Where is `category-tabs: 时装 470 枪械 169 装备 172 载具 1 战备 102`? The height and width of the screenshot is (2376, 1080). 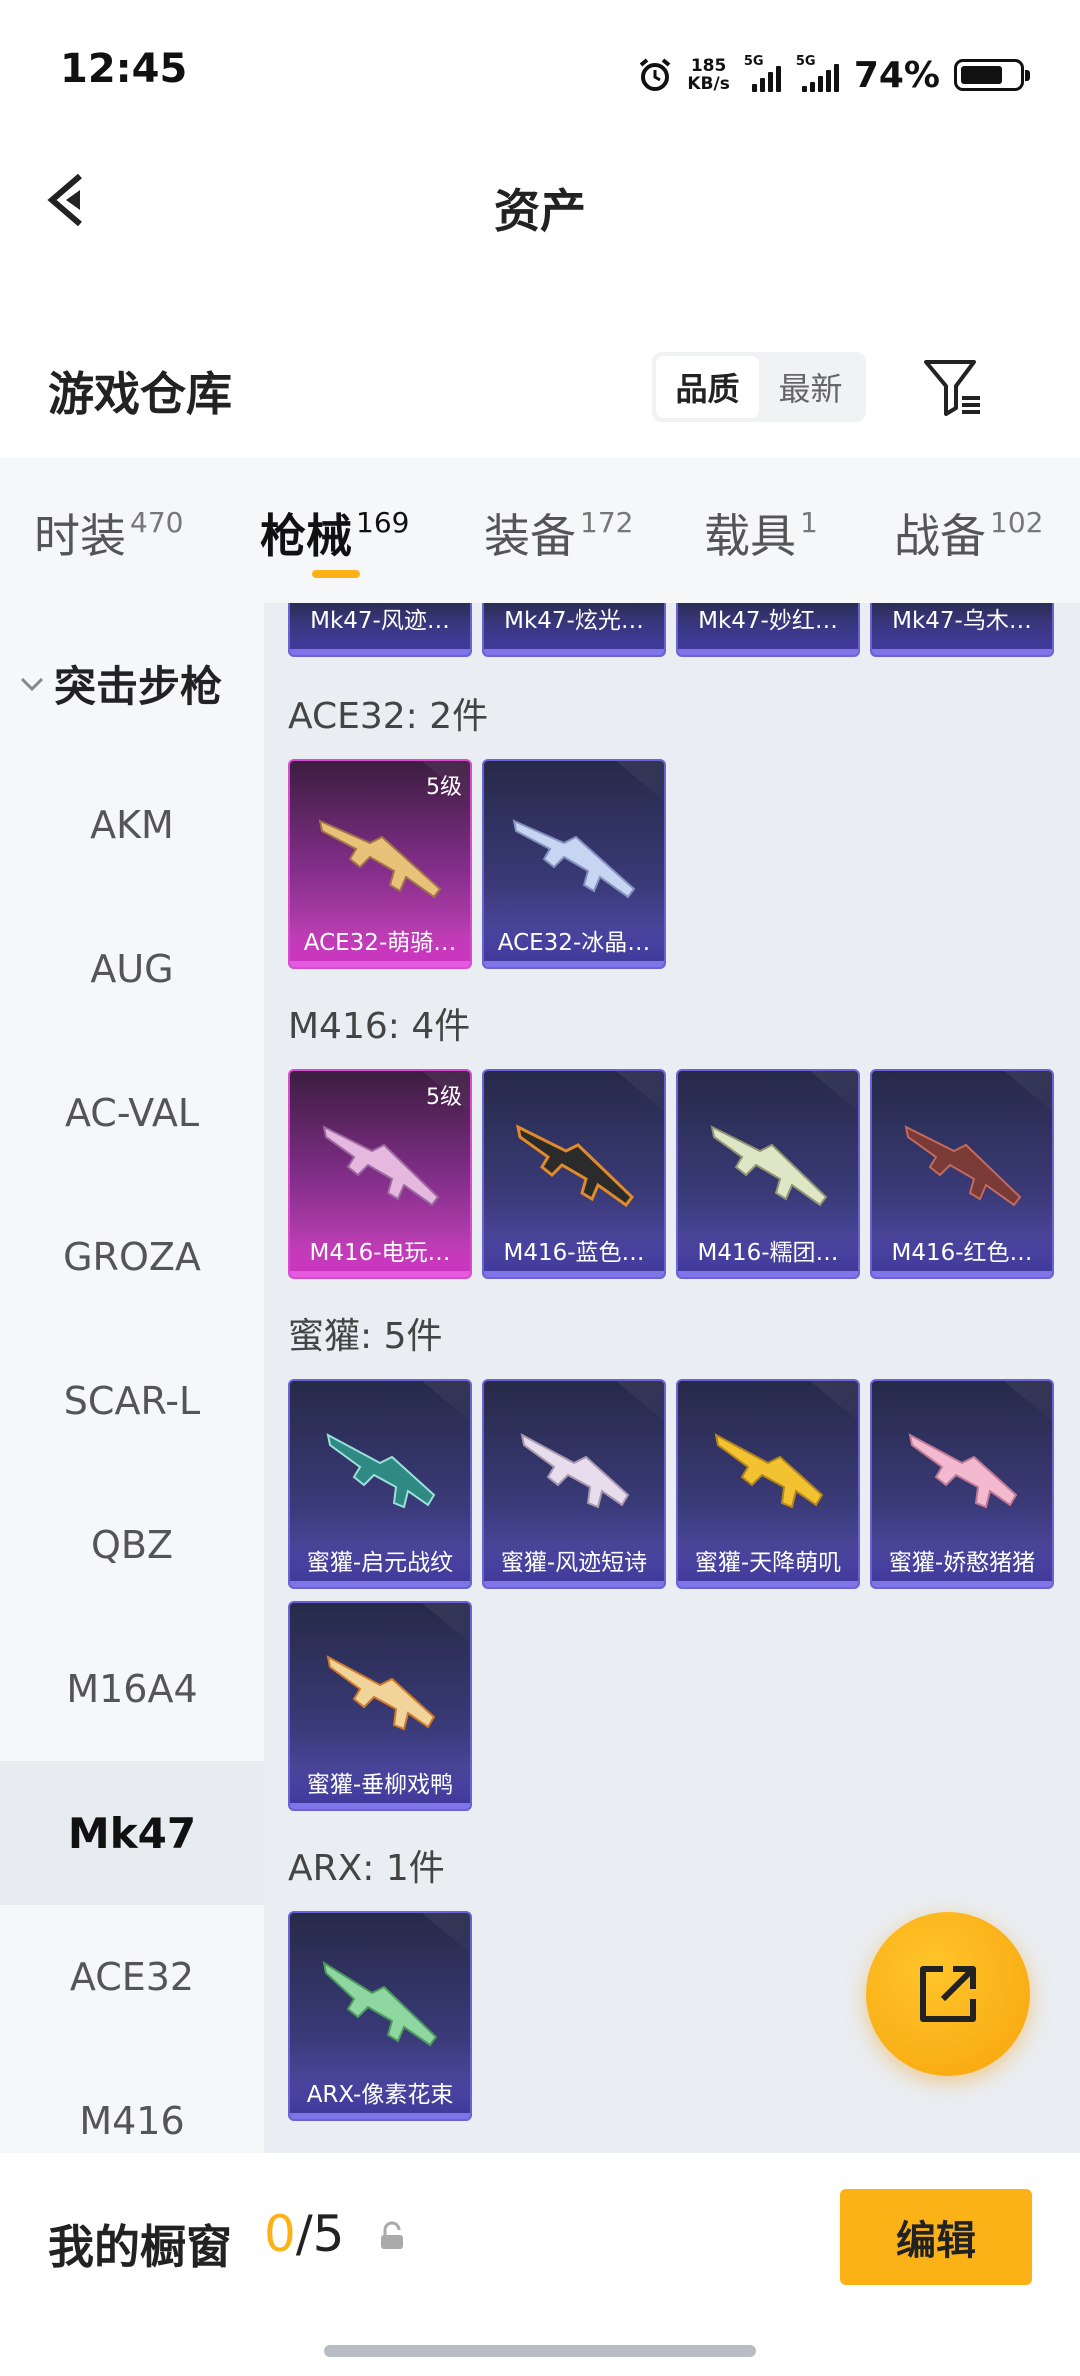
category-tabs: 时装 470 枪械 169 装备 172 载具 1 战备 102 is located at coordinates (540, 530).